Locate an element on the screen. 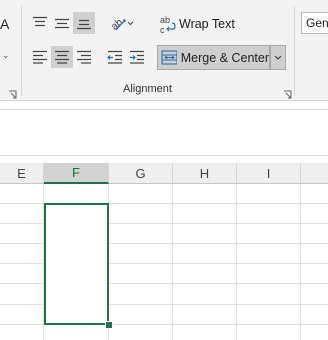  column-header-next is located at coordinates (314, 173).